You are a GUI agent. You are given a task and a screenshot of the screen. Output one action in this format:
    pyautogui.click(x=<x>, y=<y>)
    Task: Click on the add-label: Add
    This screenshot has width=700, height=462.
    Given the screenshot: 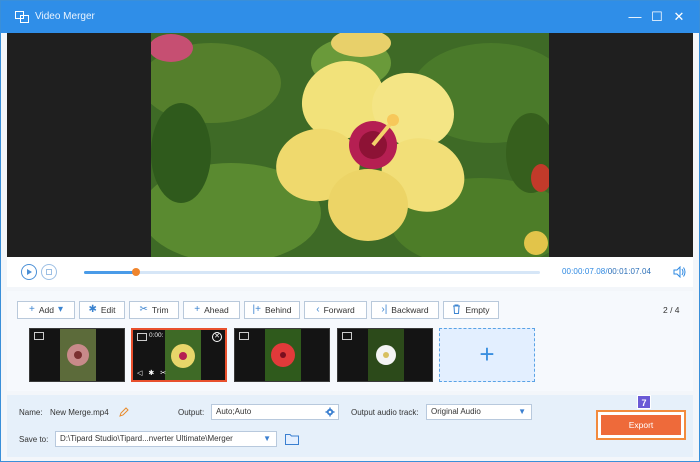 What is the action you would take?
    pyautogui.click(x=46, y=310)
    